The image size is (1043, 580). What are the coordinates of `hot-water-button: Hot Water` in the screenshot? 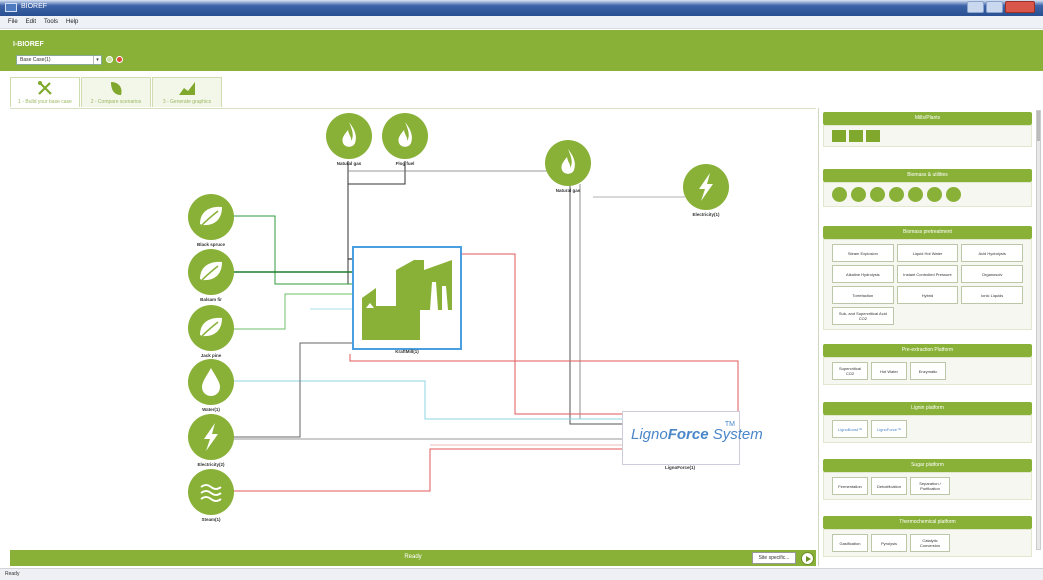 It's located at (889, 371).